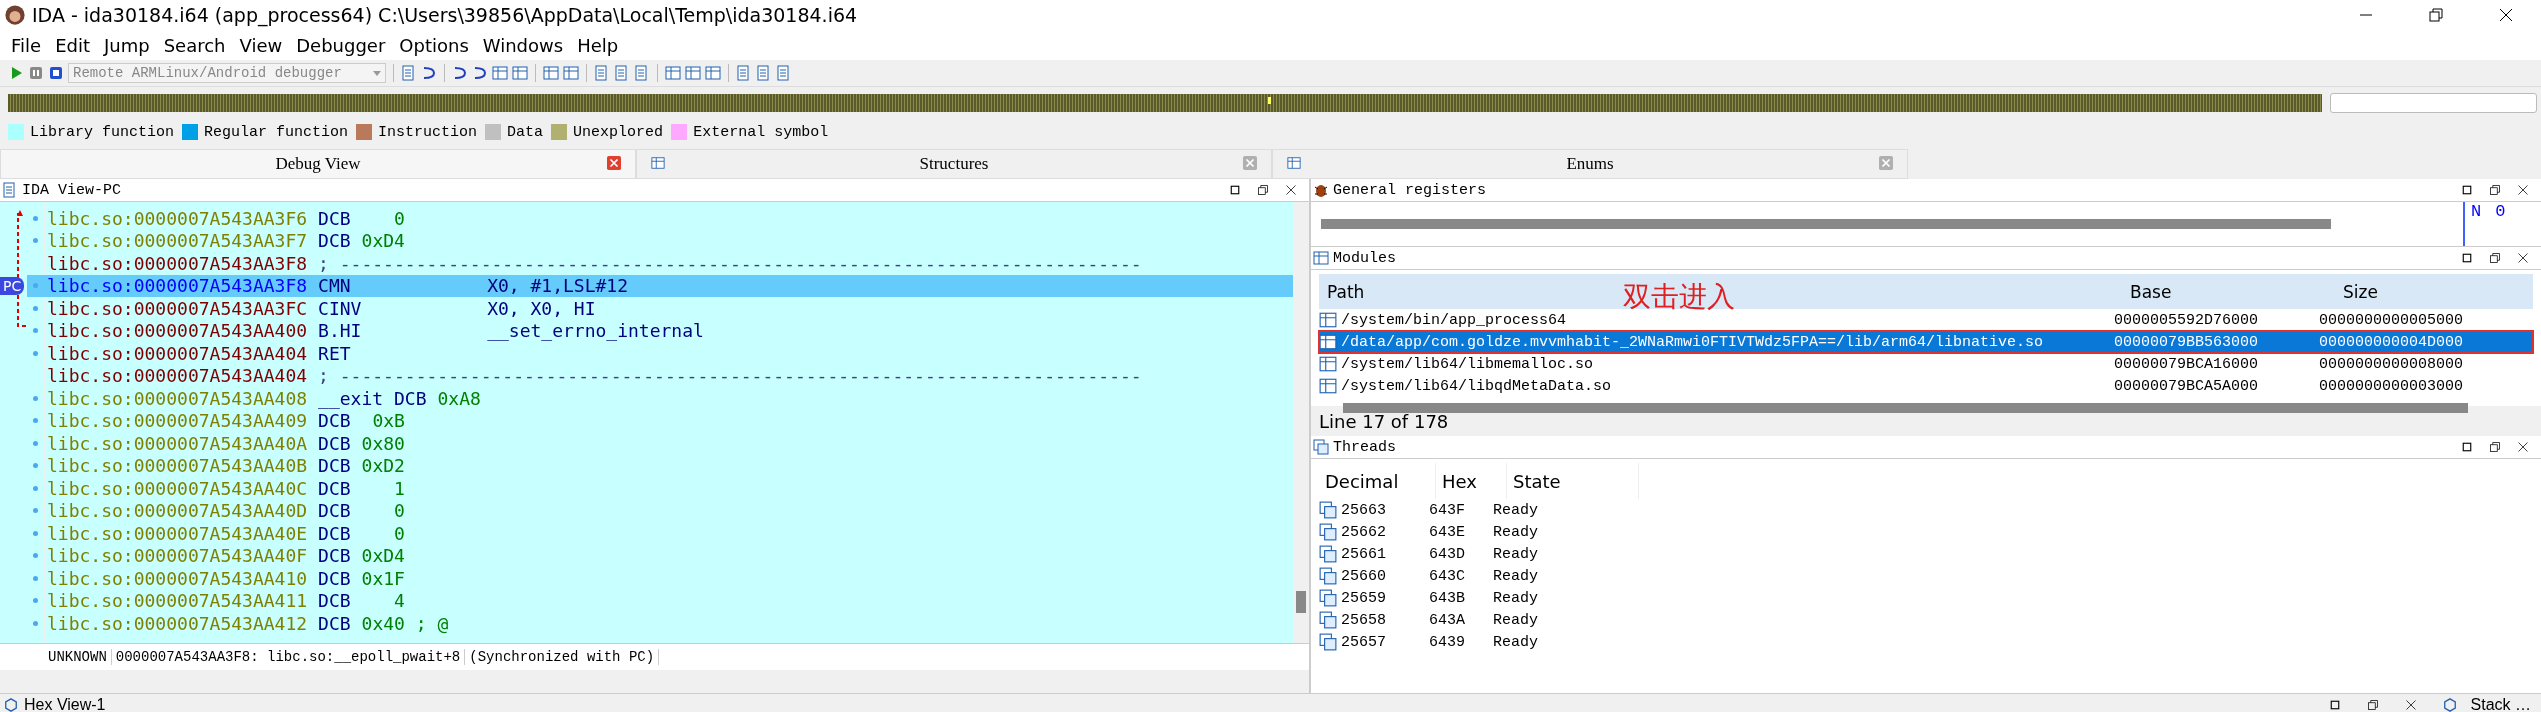 The width and height of the screenshot is (2541, 712). I want to click on navigation-band, so click(1165, 103).